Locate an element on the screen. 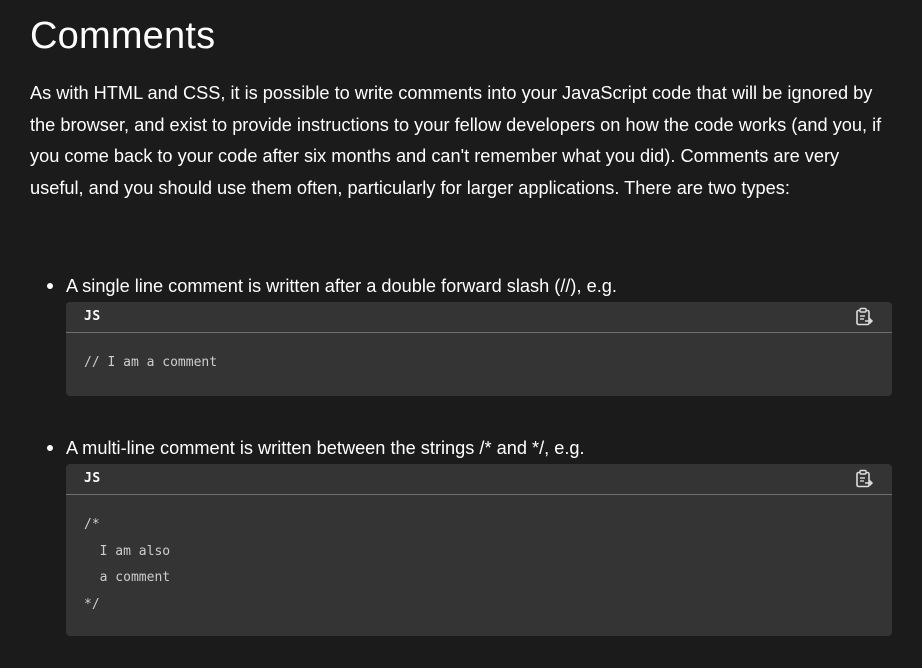 The width and height of the screenshot is (922, 668). code-example: JS // I am a comment is located at coordinates (479, 349).